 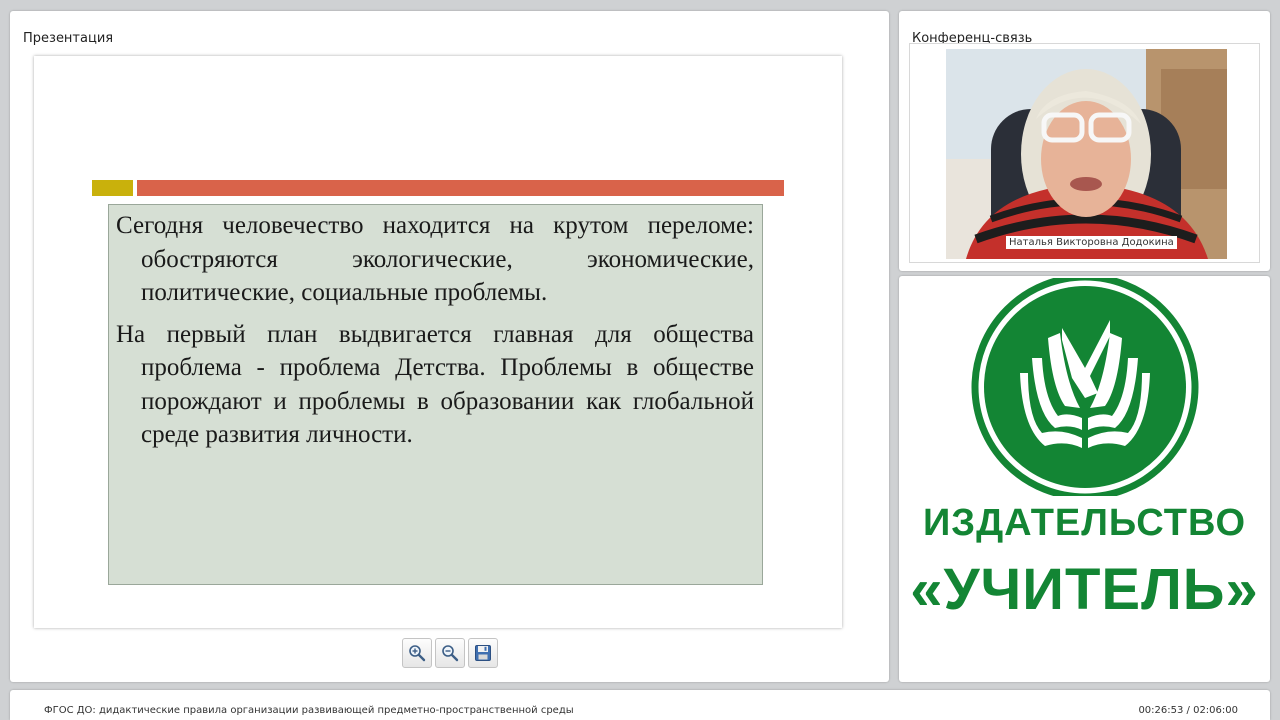 What do you see at coordinates (1085, 387) in the screenshot?
I see `publisher-logo-emblem` at bounding box center [1085, 387].